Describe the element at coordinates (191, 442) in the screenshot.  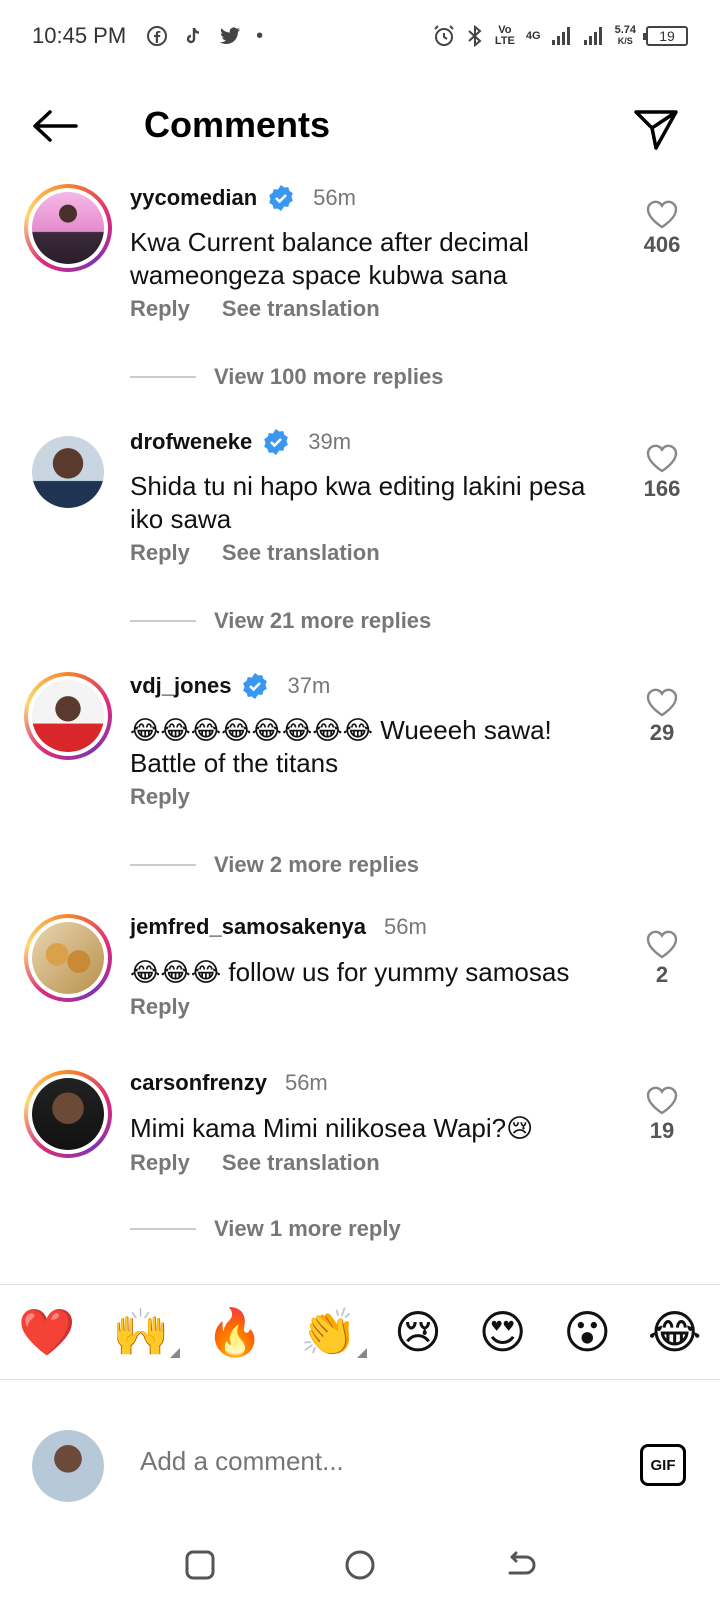
I see `comment-username: drofweneke` at that location.